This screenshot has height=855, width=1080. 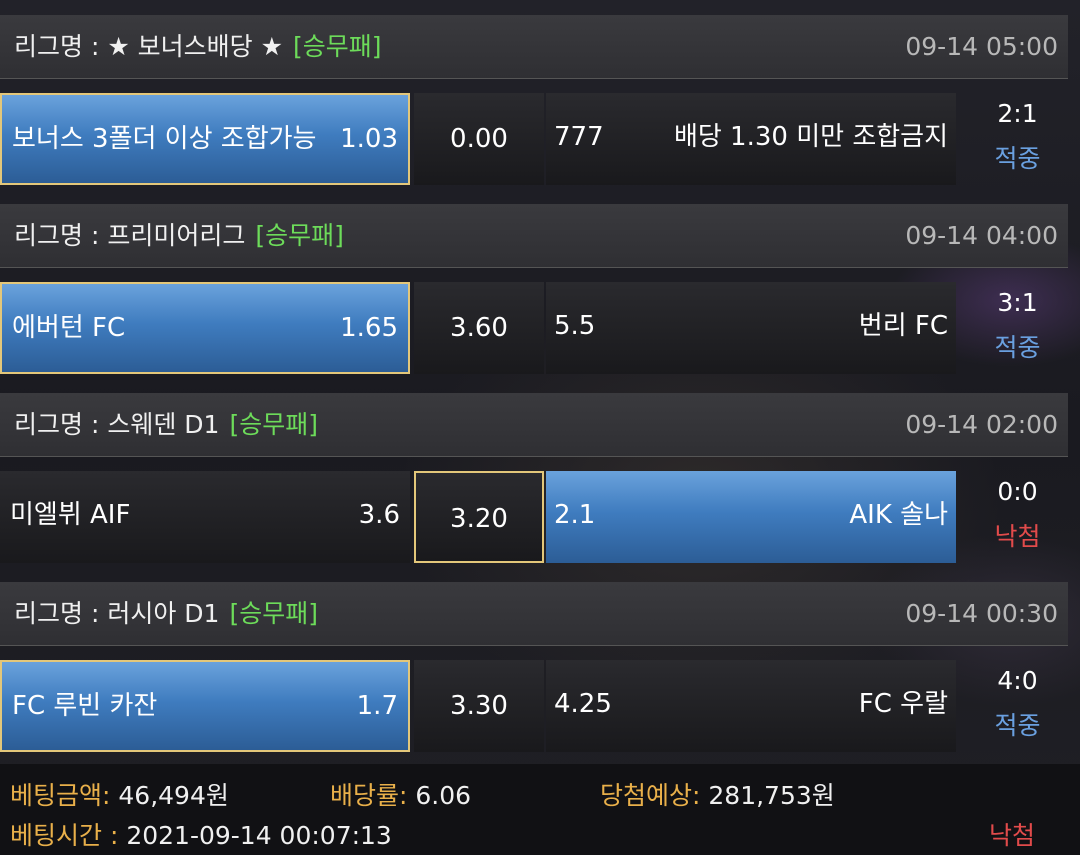 I want to click on home-odds-button: 보너스 3폴더 이상 조합가능 1.03, so click(x=205, y=139).